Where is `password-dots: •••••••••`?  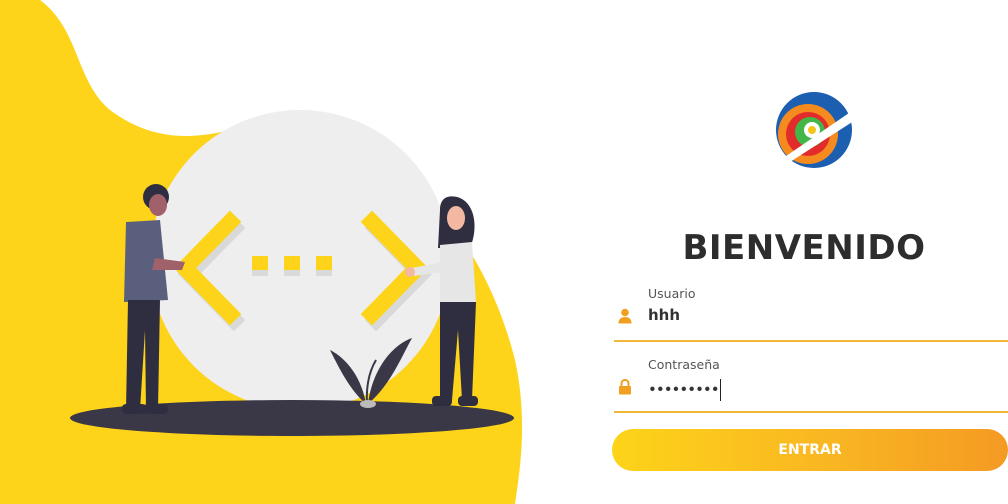
password-dots: ••••••••• is located at coordinates (684, 389).